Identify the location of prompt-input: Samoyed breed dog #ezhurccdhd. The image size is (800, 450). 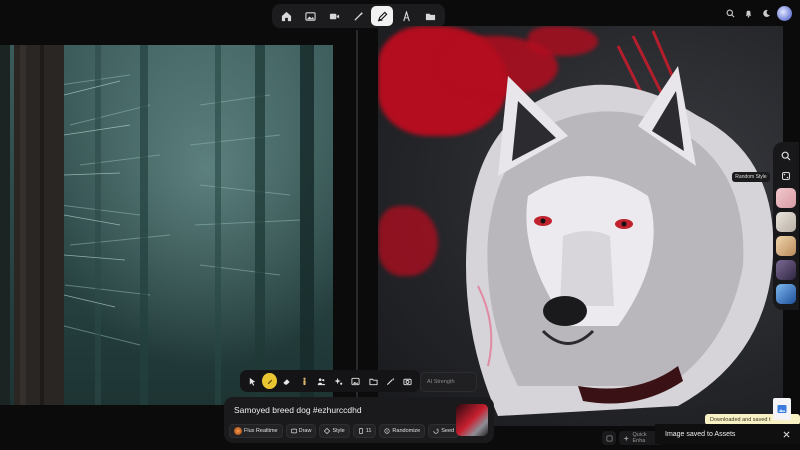
(298, 410).